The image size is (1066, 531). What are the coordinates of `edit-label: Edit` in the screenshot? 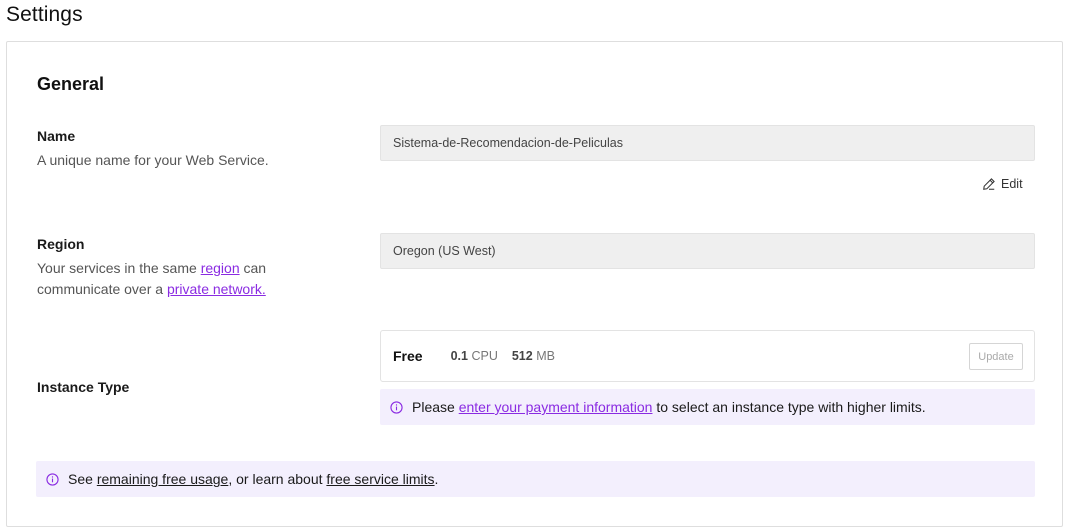 It's located at (1012, 184).